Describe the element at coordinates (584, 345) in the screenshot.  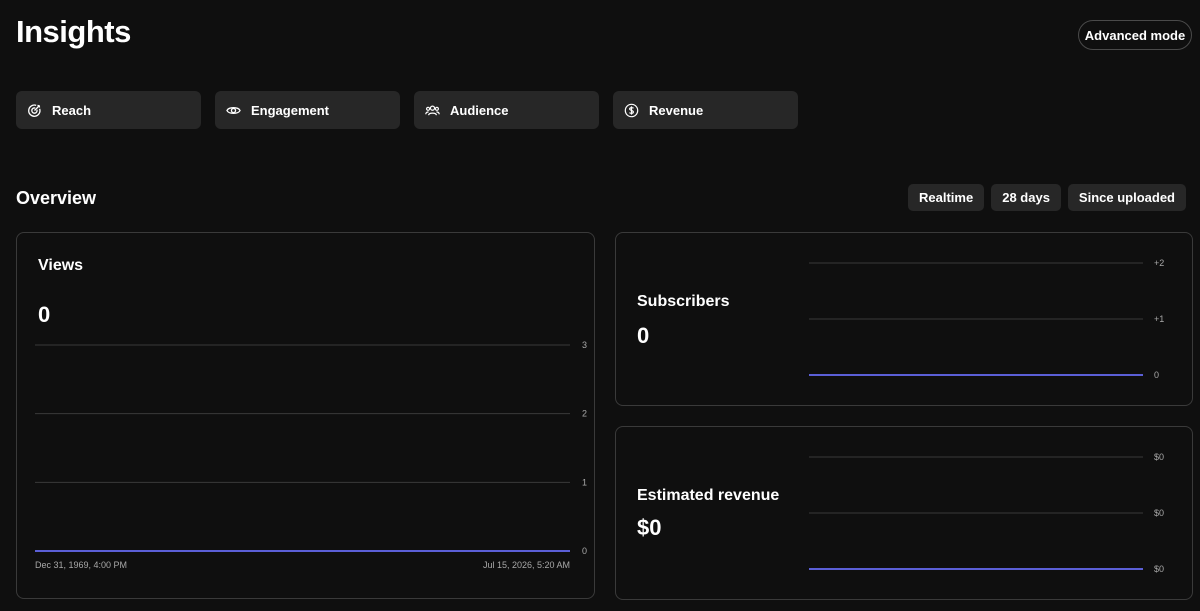
I see `y-tick-label: 3` at that location.